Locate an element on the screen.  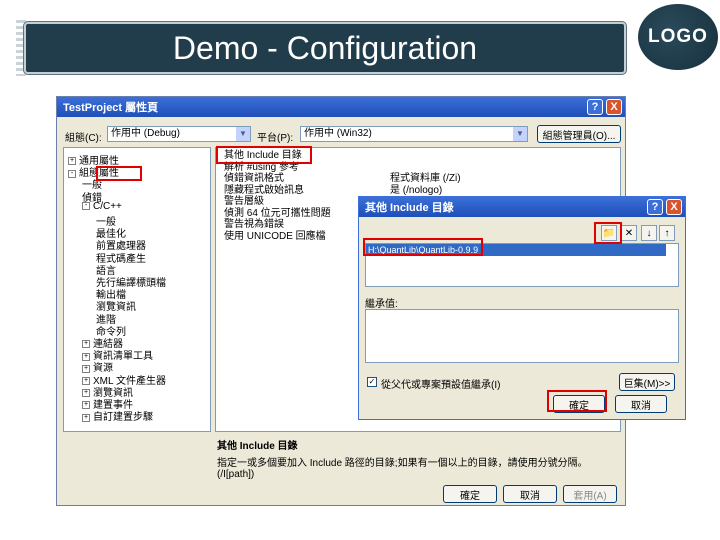
platform-label: 平台(P): is located at coordinates (275, 138).